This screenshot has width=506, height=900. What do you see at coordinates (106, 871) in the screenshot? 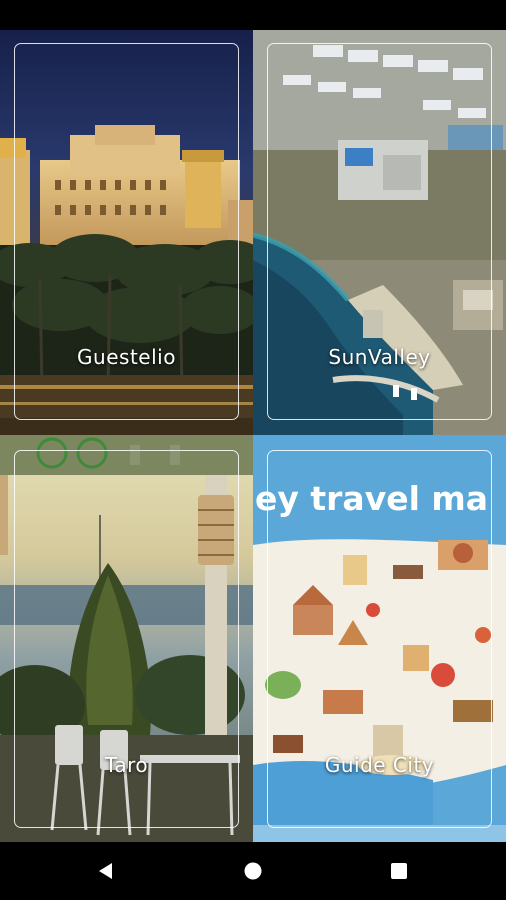
I see `back-triangle-icon` at bounding box center [106, 871].